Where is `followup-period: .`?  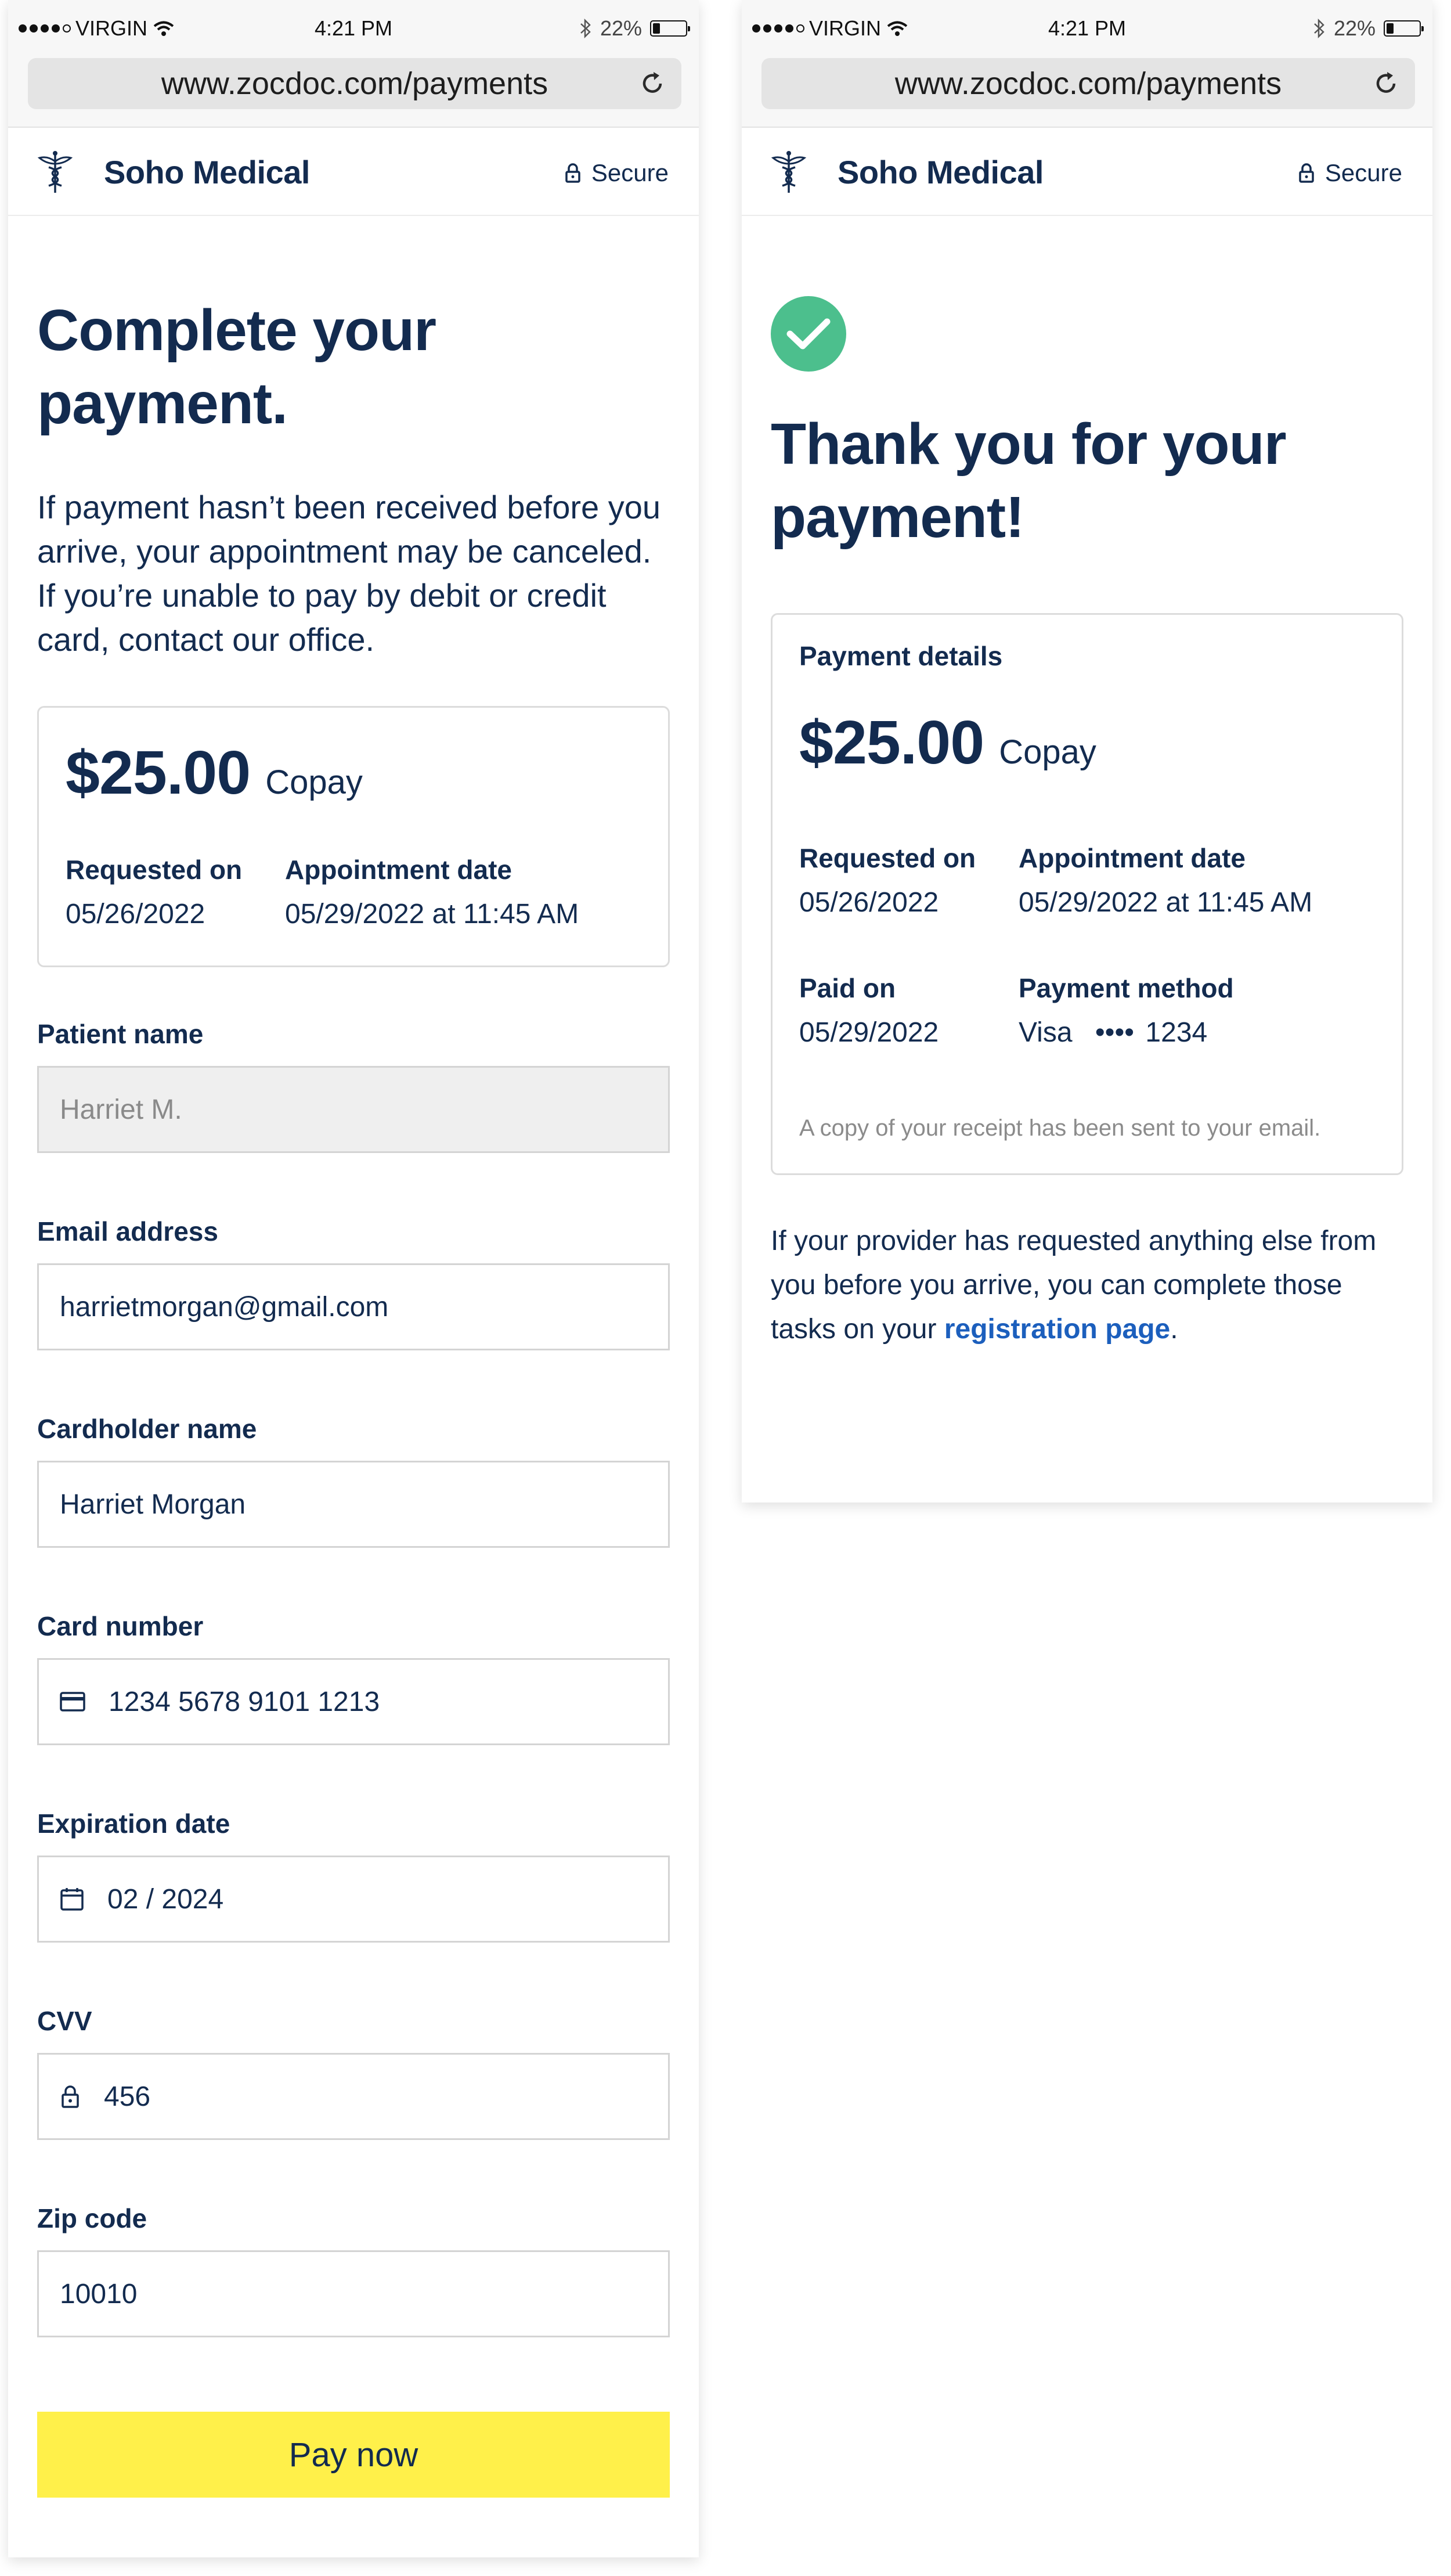 followup-period: . is located at coordinates (1174, 1329).